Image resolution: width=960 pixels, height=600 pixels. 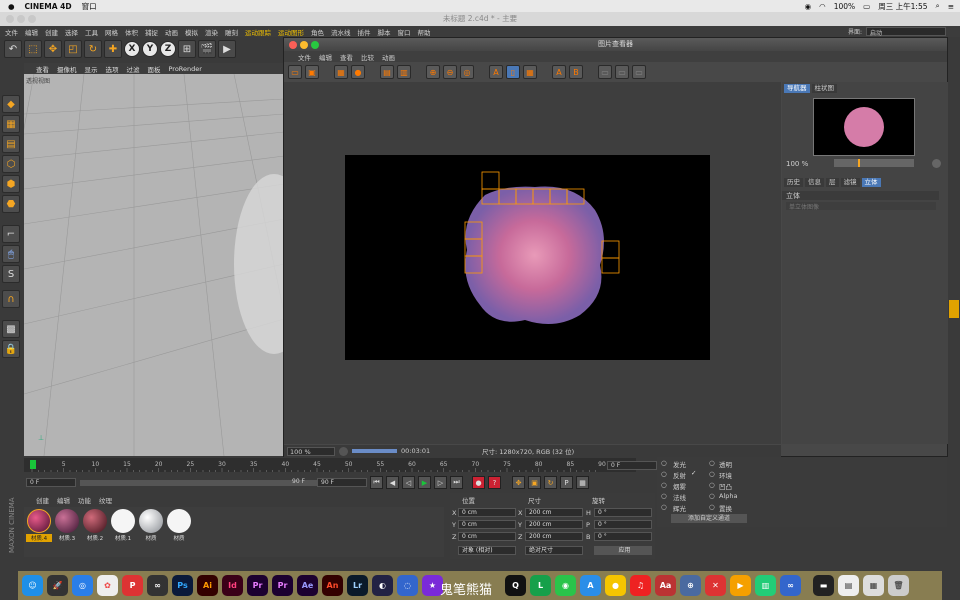 What do you see at coordinates (902, 6) in the screenshot?
I see `clock-text: 周三 上午1:55` at bounding box center [902, 6].